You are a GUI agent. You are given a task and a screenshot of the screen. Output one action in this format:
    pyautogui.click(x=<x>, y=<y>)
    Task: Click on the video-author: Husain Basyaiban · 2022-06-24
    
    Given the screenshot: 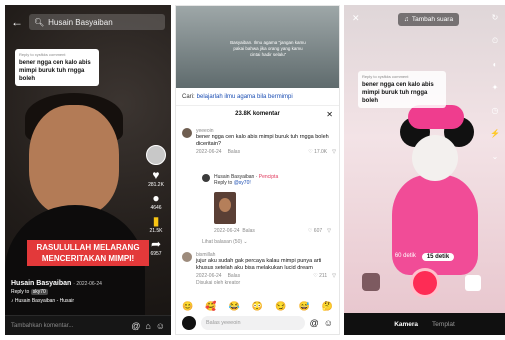 What is the action you would take?
    pyautogui.click(x=86, y=283)
    